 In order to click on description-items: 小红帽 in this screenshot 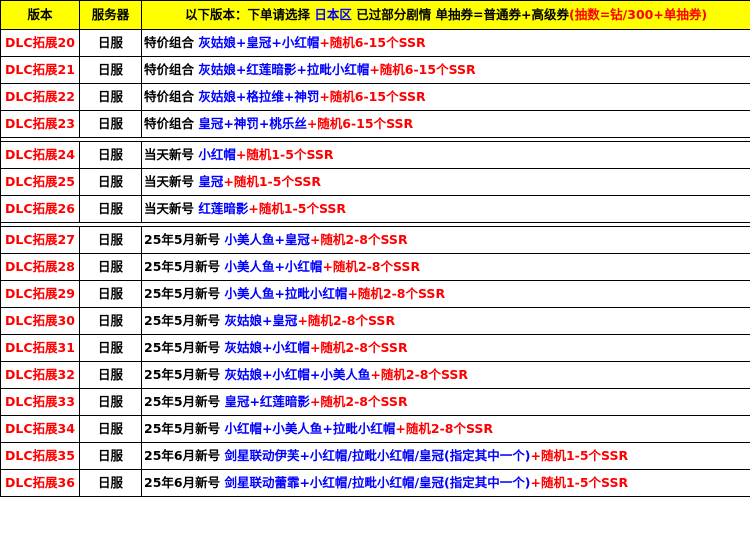, I will do `click(217, 154)`.